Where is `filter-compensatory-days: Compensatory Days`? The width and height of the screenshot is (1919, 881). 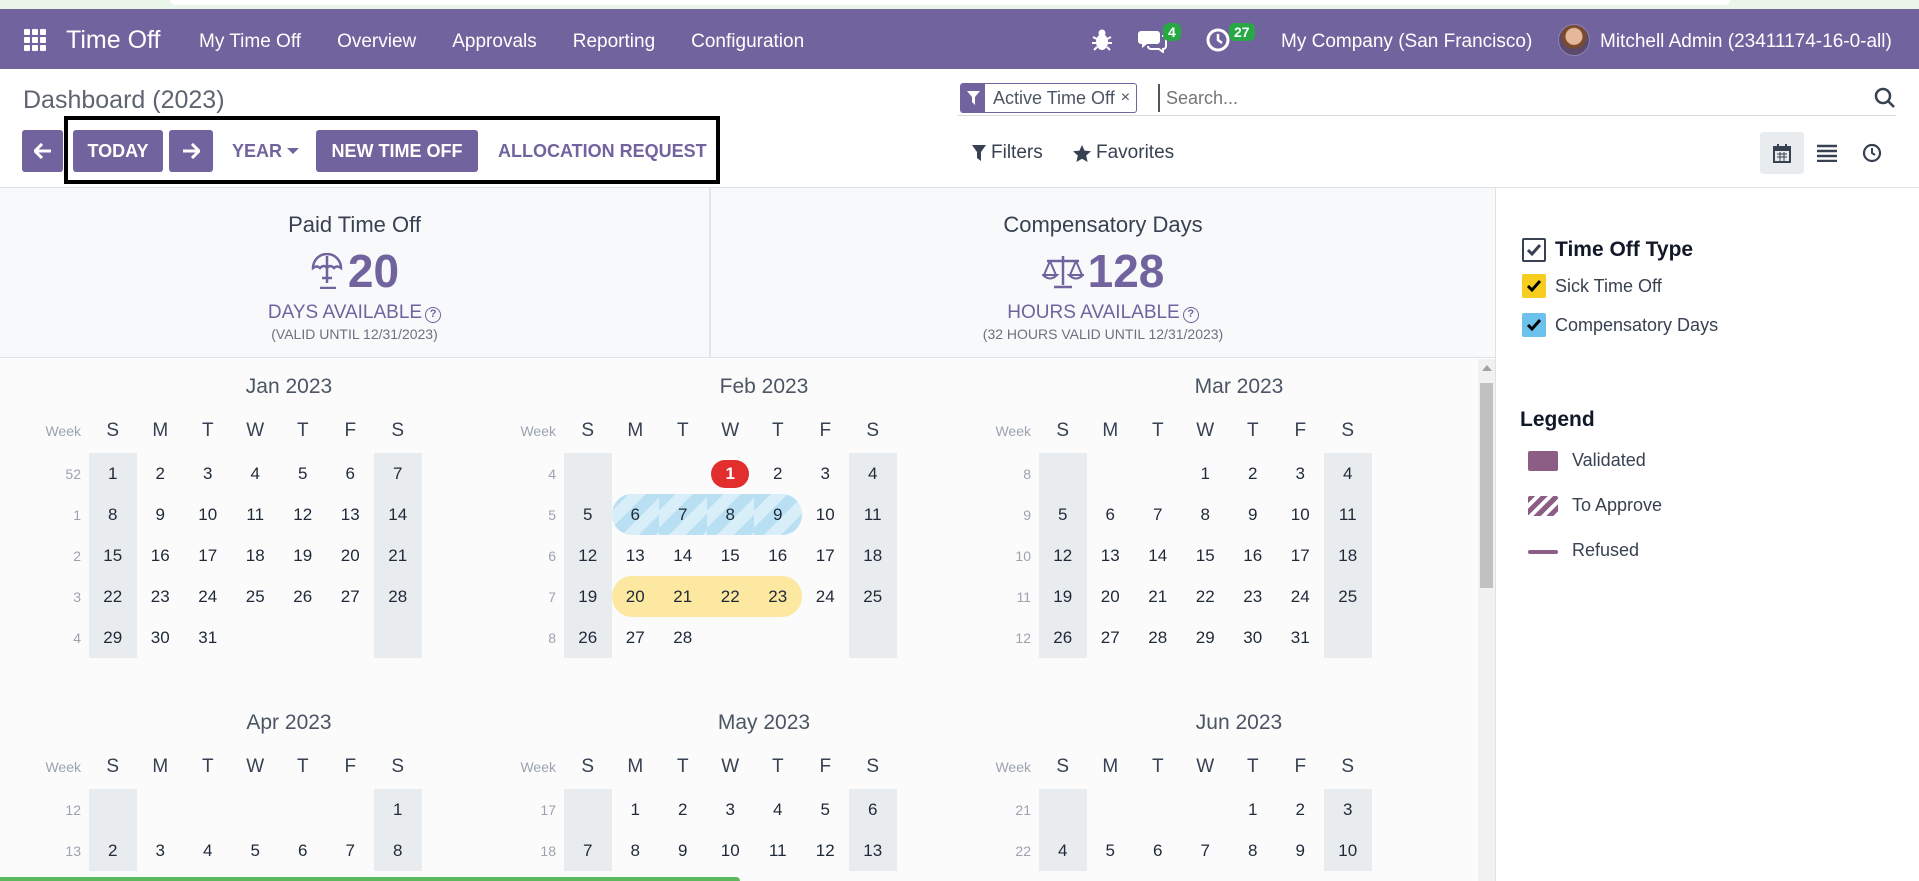
filter-compensatory-days: Compensatory Days is located at coordinates (1620, 325).